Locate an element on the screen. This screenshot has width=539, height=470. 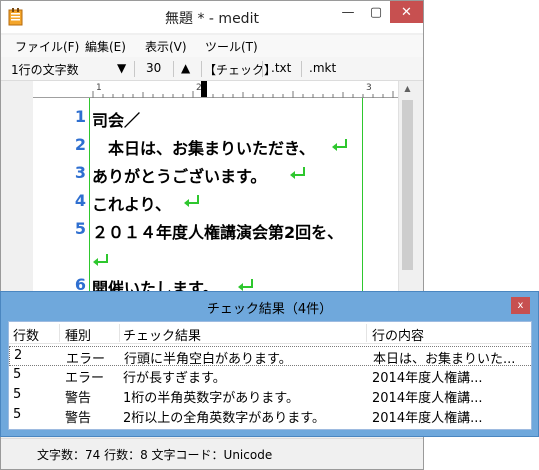
line-number: 4 is located at coordinates (80, 200).